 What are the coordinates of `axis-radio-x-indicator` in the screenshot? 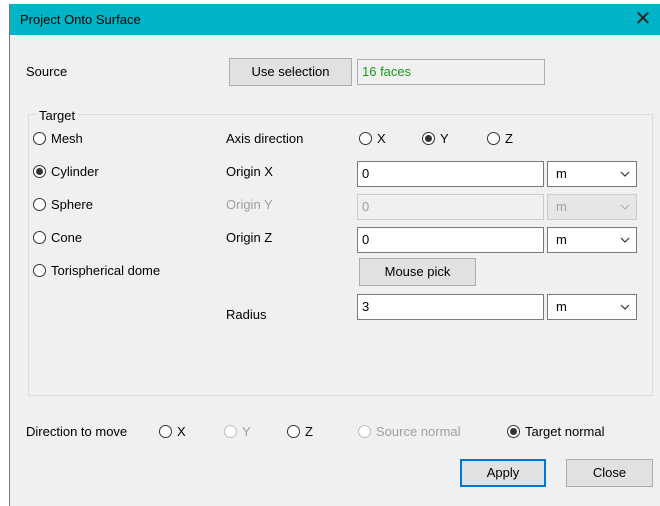 It's located at (365, 138).